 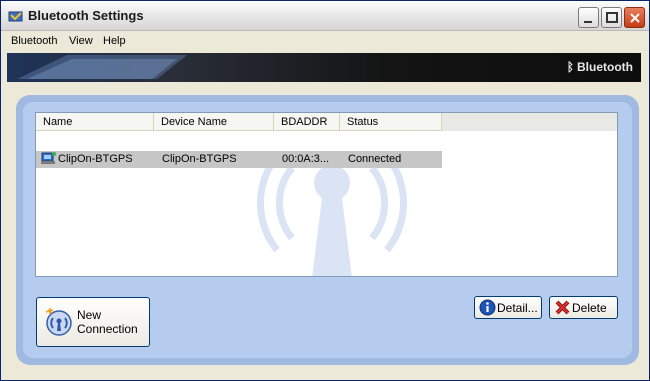 What do you see at coordinates (95, 159) in the screenshot?
I see `cell-name: ClipOn-BTGPS` at bounding box center [95, 159].